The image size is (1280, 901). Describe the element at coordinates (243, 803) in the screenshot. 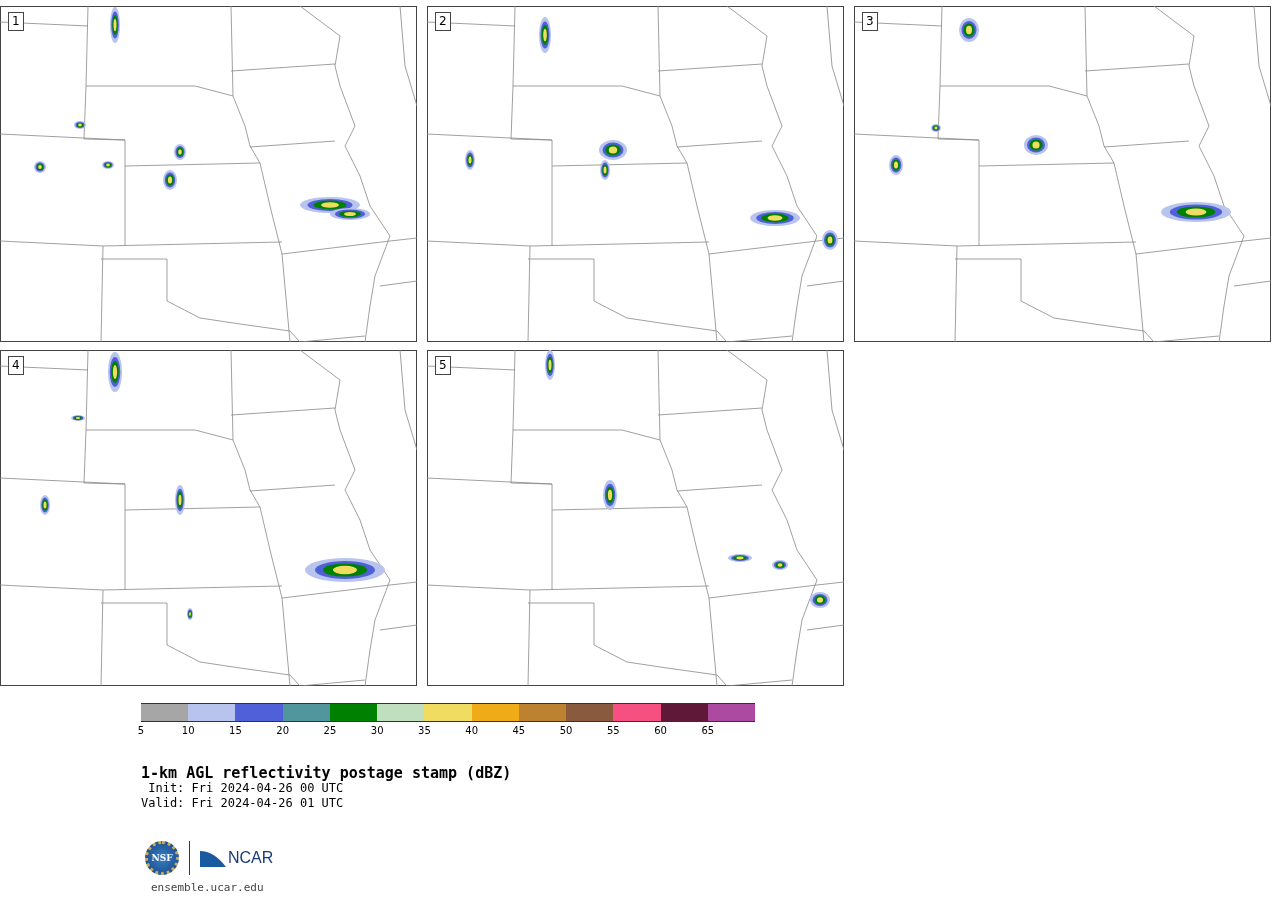

I see `valid-time: Valid: Fri 2024-04-26 01 UTC` at that location.